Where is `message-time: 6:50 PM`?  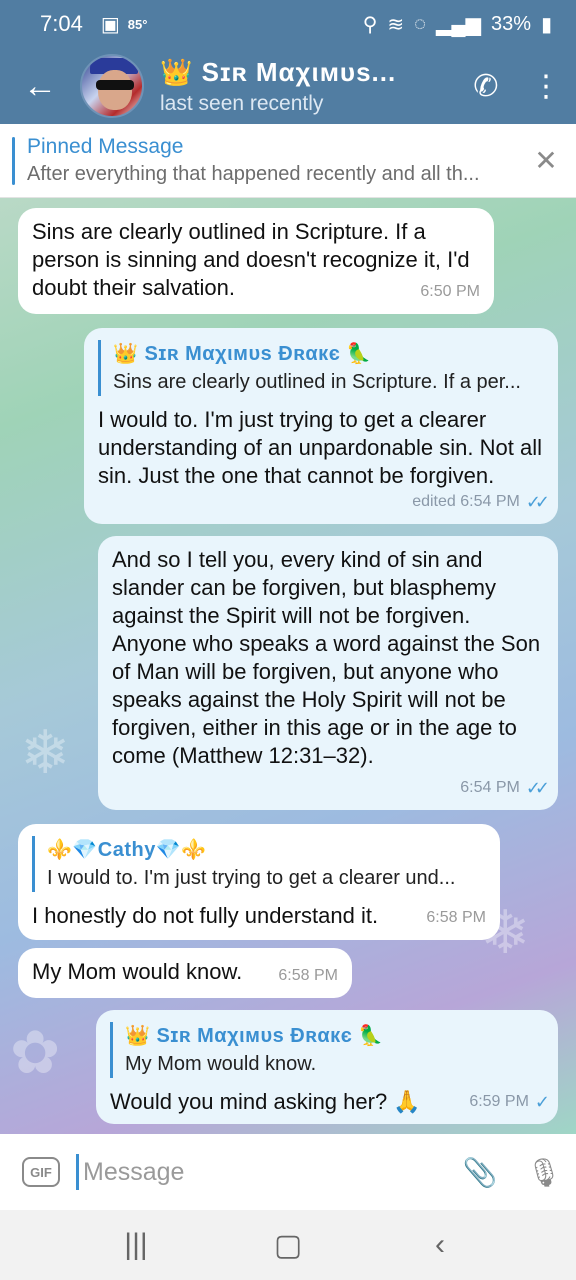
message-time: 6:50 PM is located at coordinates (450, 291).